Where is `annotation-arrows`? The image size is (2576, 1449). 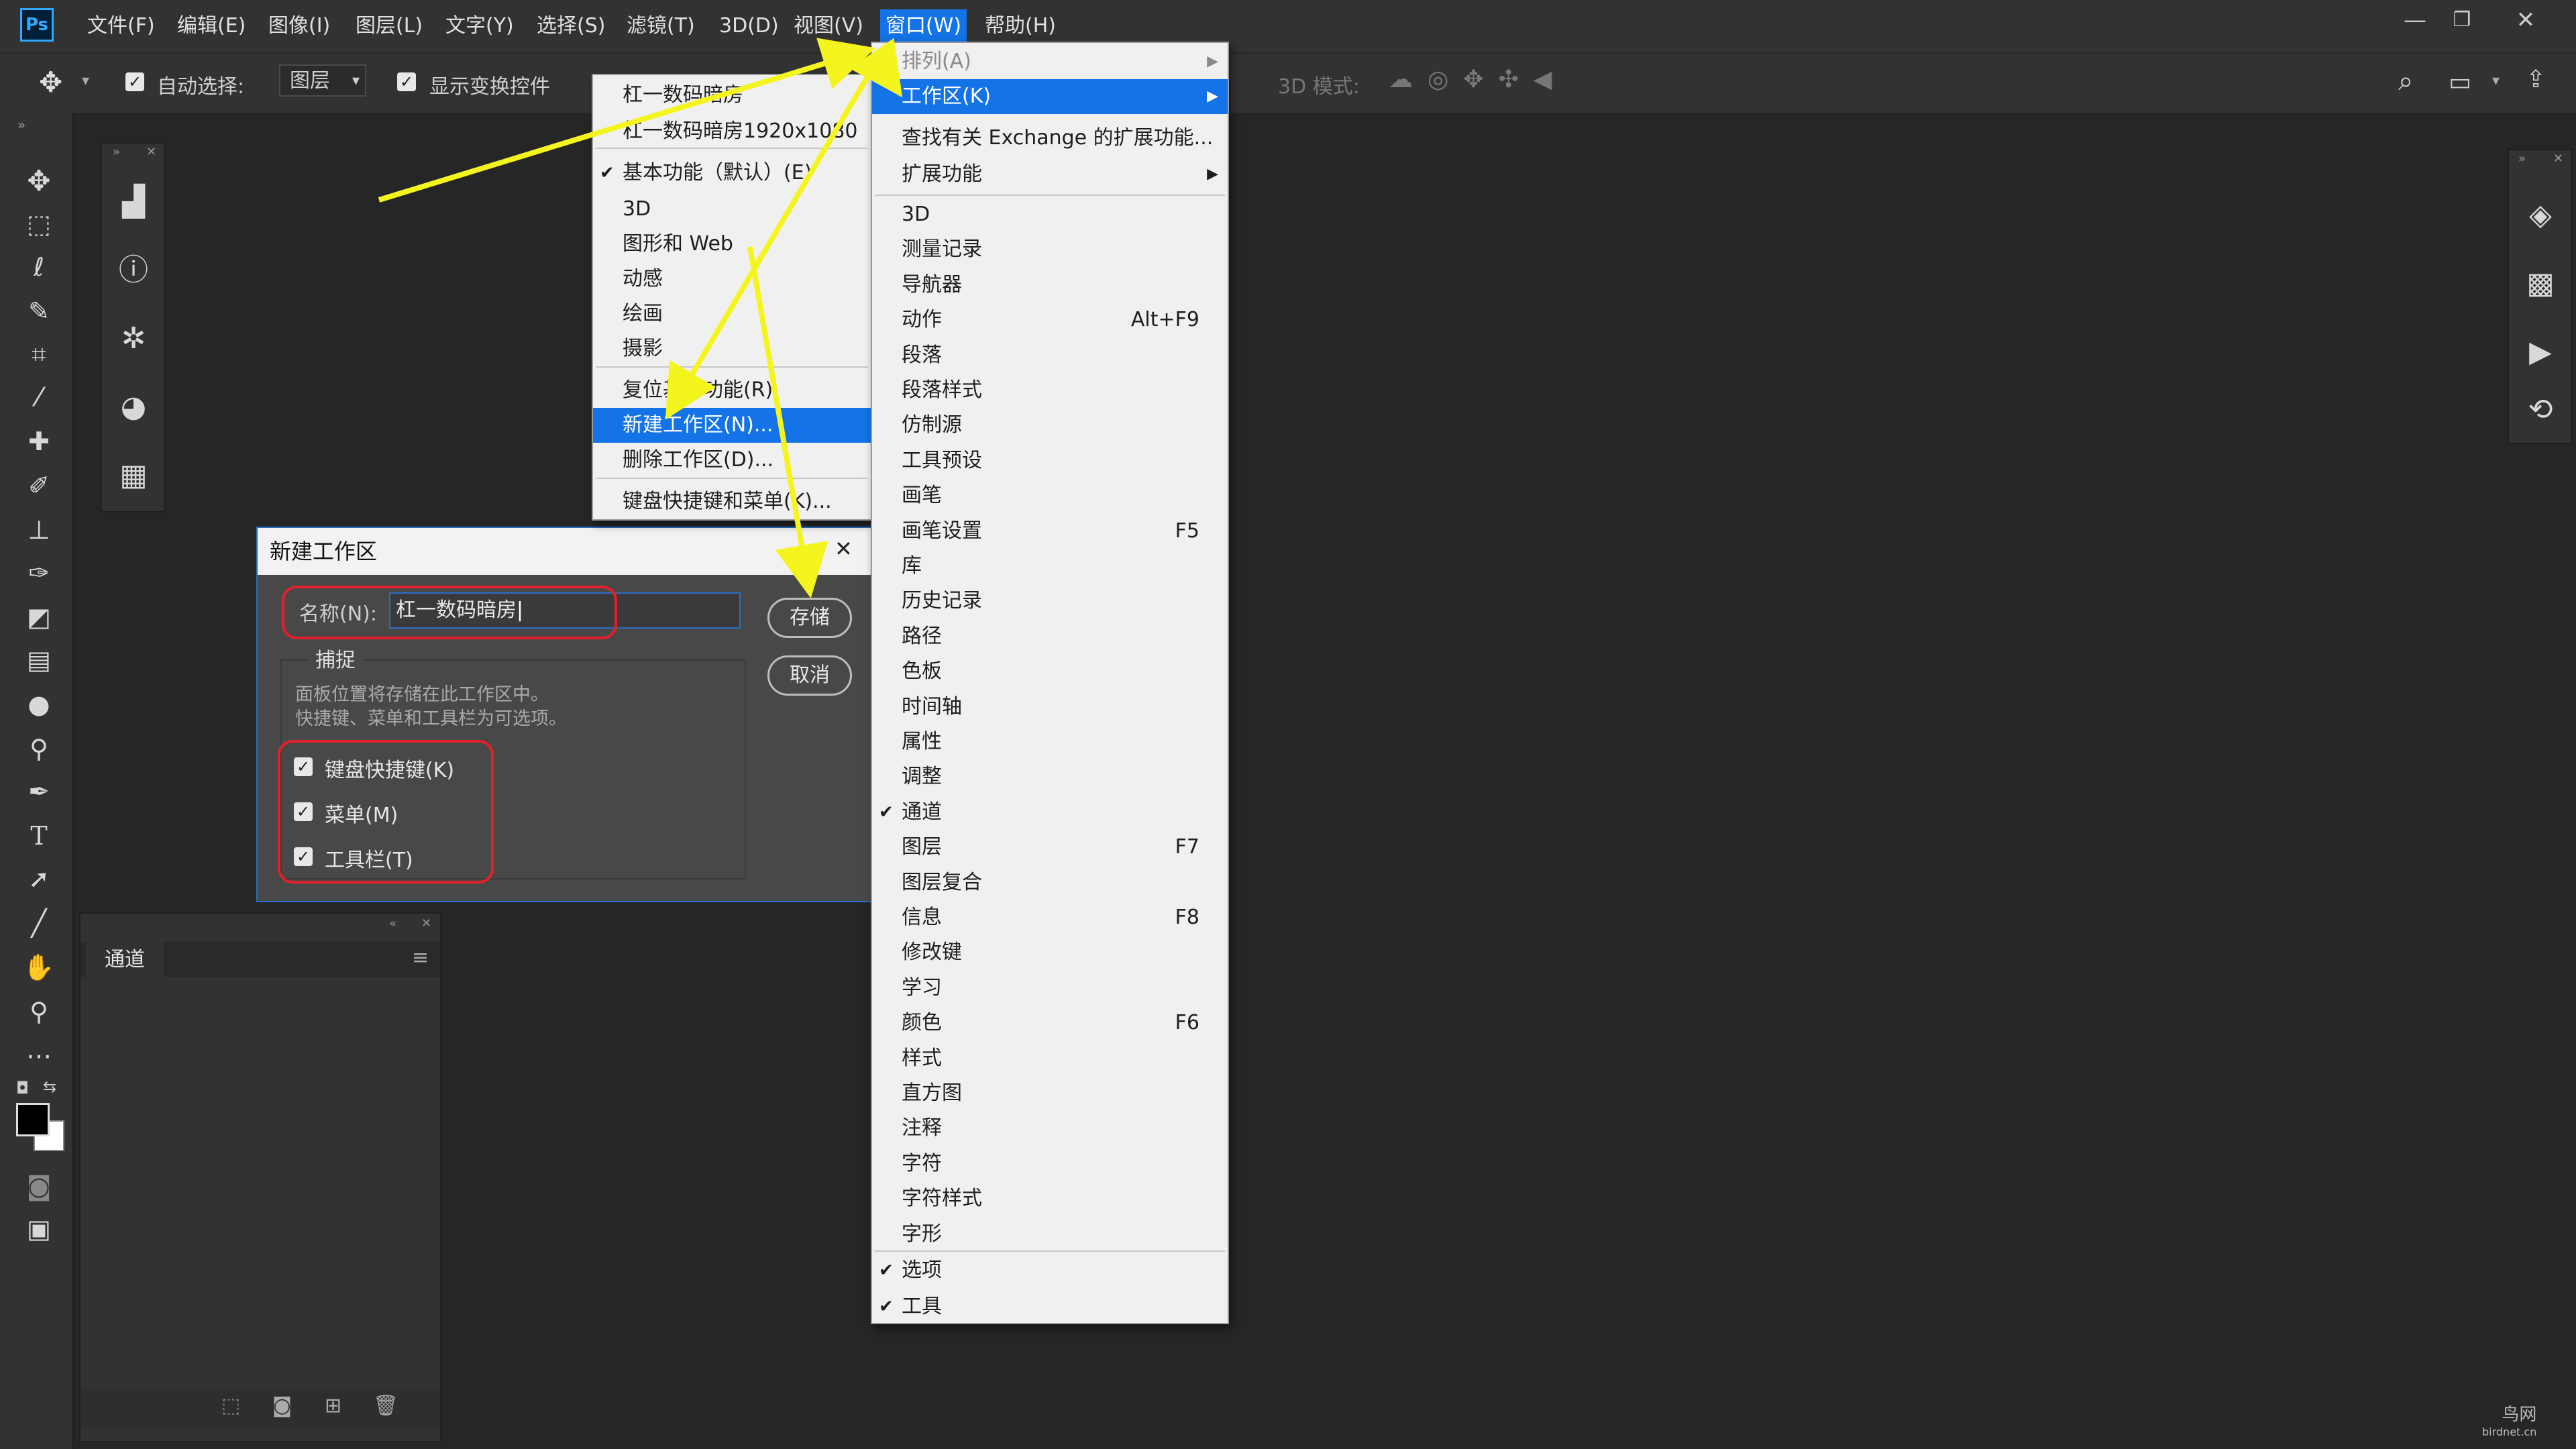
annotation-arrows is located at coordinates (640, 318).